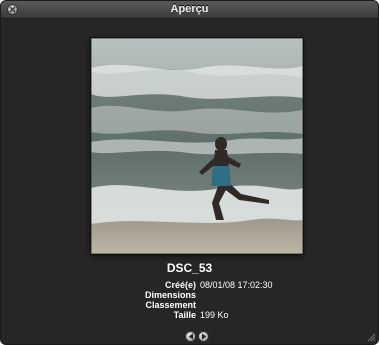 The image size is (379, 345). What do you see at coordinates (184, 315) in the screenshot?
I see `meta-label: Taille` at bounding box center [184, 315].